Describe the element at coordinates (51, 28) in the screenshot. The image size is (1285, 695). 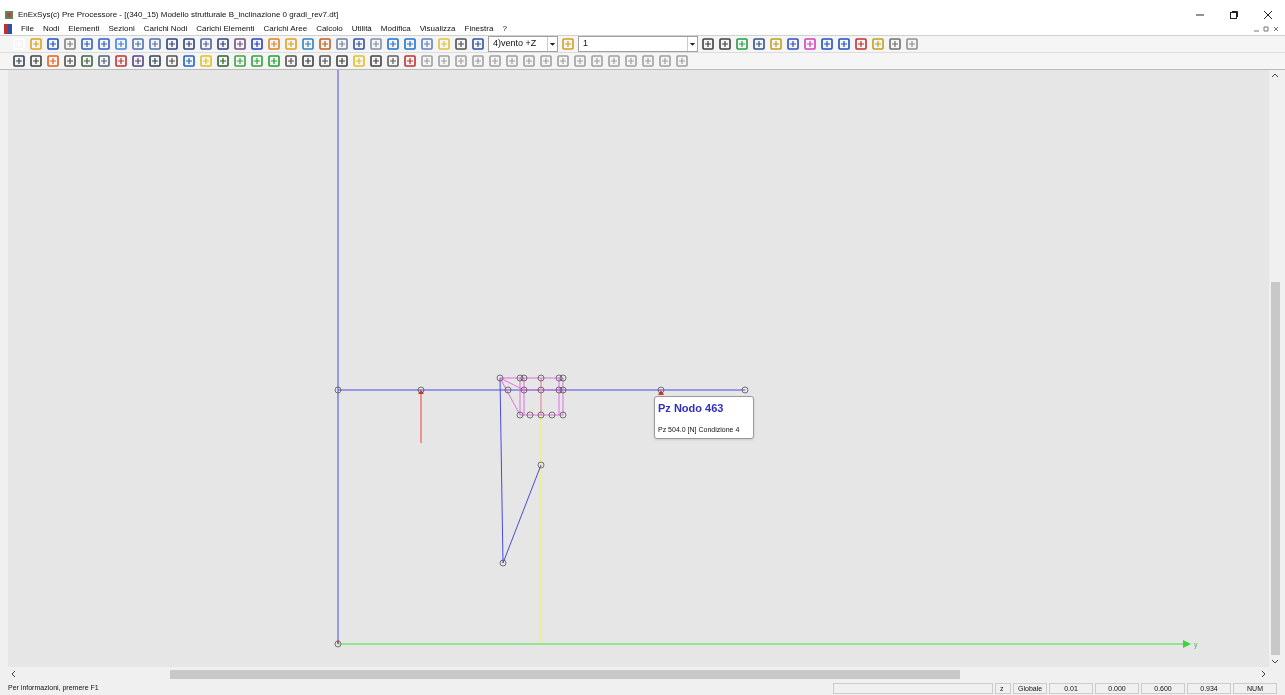
I see `menu-item: Nodi` at that location.